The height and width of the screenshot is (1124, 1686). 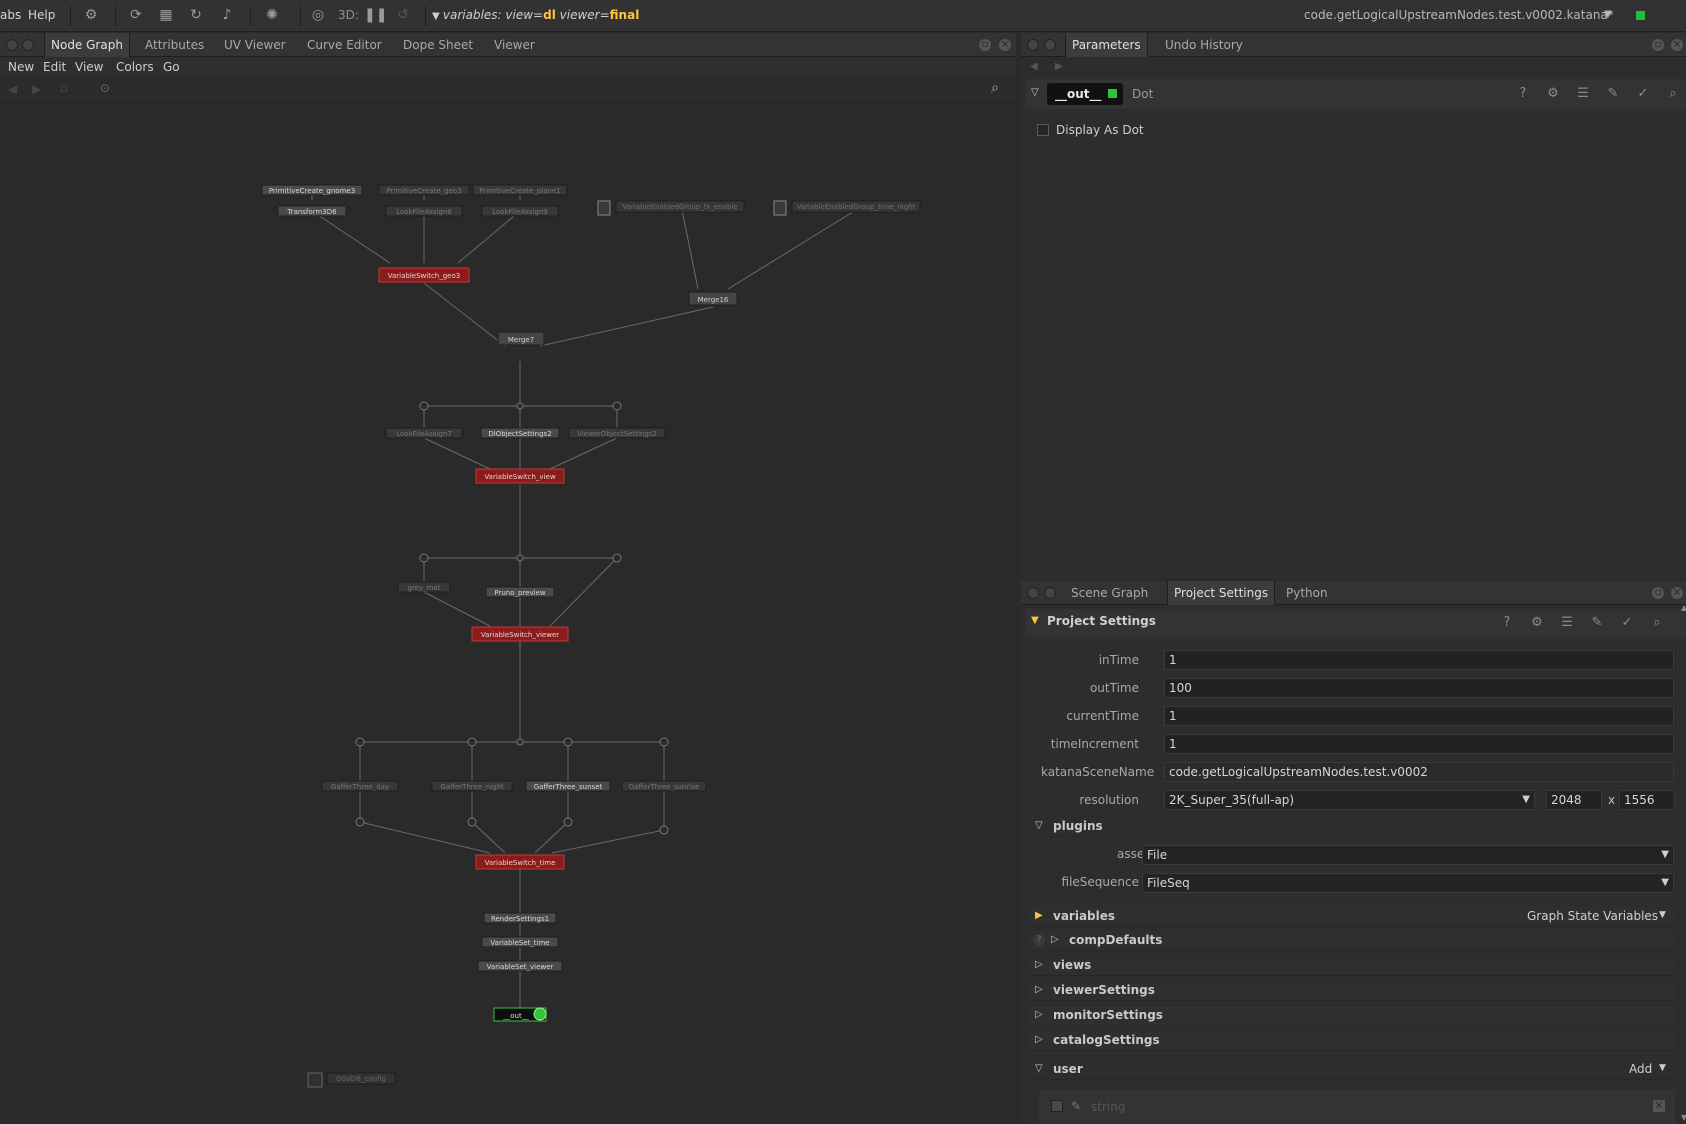 I want to click on katanascenename-field: code.getLogicalUpstreamNodes.test.v0002, so click(x=1419, y=772).